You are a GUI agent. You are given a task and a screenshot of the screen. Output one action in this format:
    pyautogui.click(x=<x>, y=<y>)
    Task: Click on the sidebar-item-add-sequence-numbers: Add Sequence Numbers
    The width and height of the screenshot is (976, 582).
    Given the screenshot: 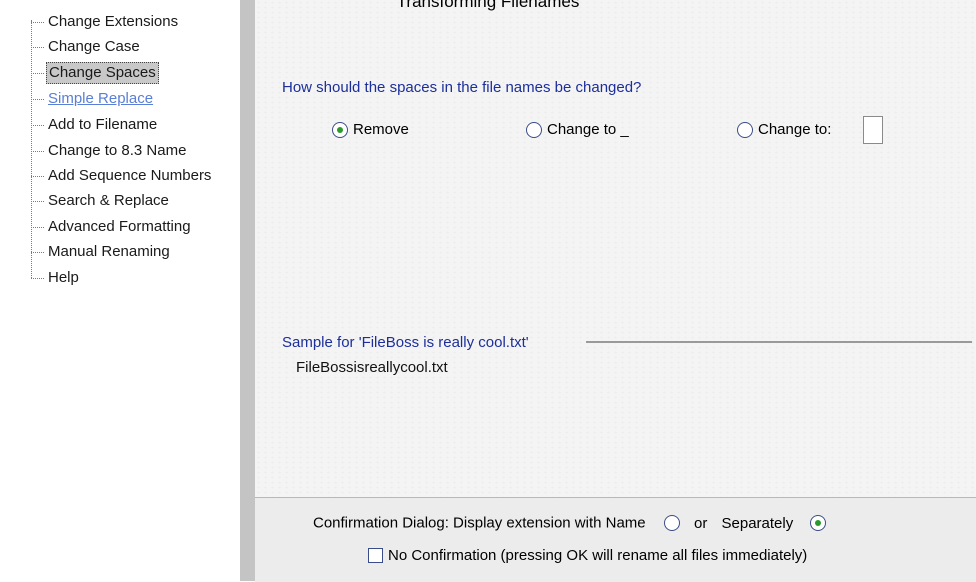 What is the action you would take?
    pyautogui.click(x=133, y=176)
    